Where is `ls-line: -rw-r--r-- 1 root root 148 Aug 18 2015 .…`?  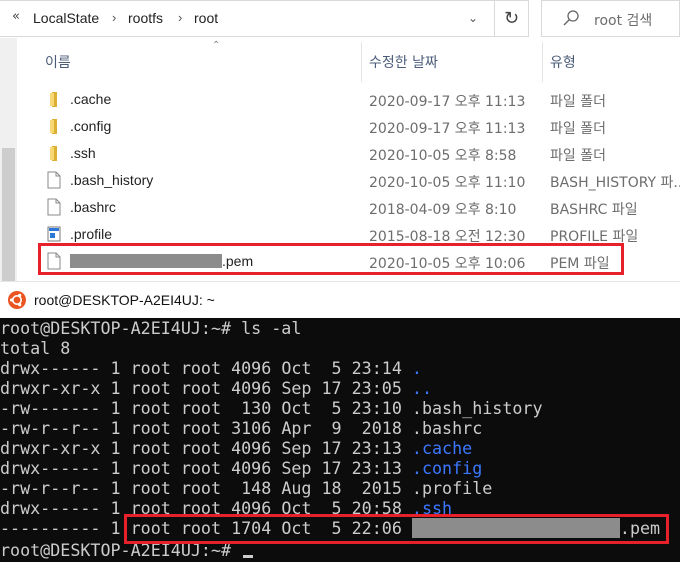
ls-line: -rw-r--r-- 1 root root 148 Aug 18 2015 .… is located at coordinates (246, 488).